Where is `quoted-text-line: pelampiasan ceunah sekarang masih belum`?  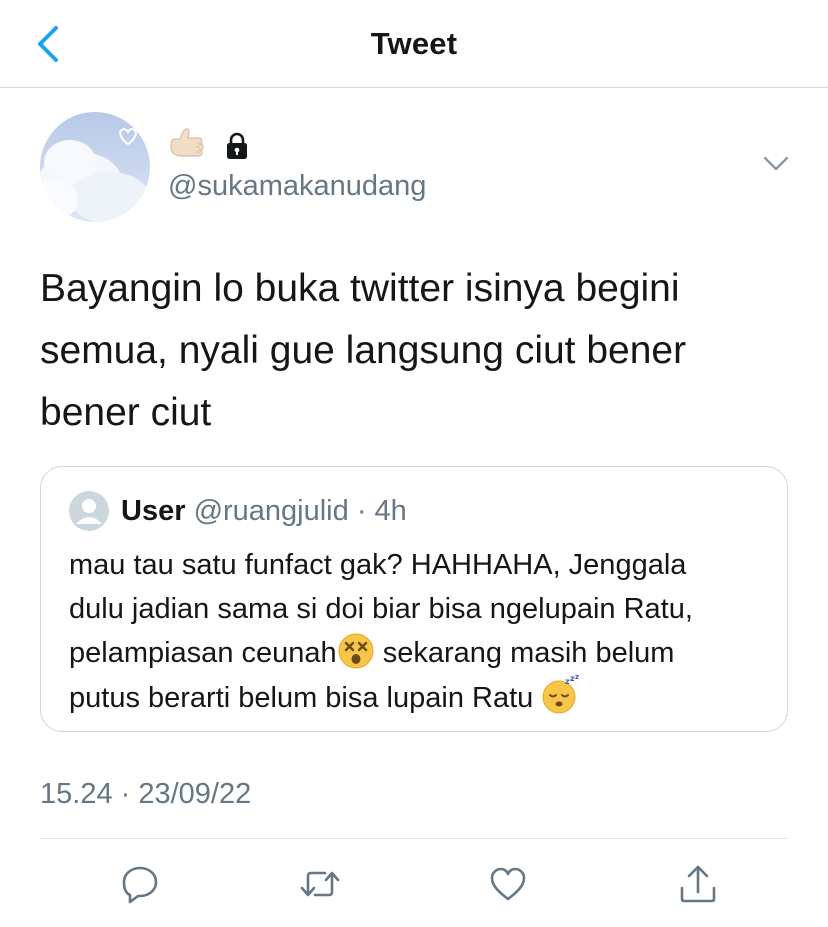
quoted-text-line: pelampiasan ceunah sekarang masih belum is located at coordinates (419, 653).